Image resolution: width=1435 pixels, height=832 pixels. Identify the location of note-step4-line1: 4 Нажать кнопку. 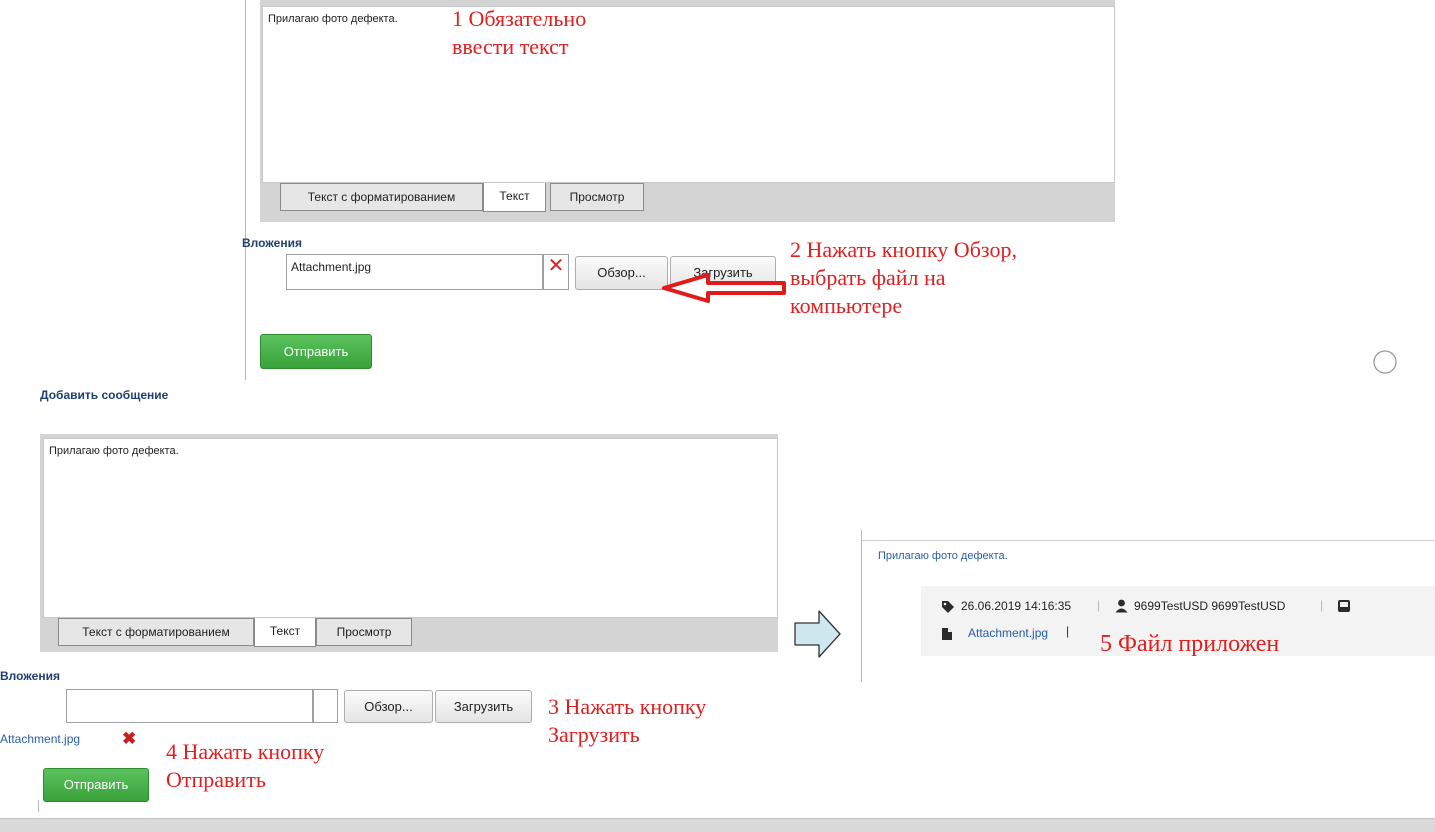
(245, 751).